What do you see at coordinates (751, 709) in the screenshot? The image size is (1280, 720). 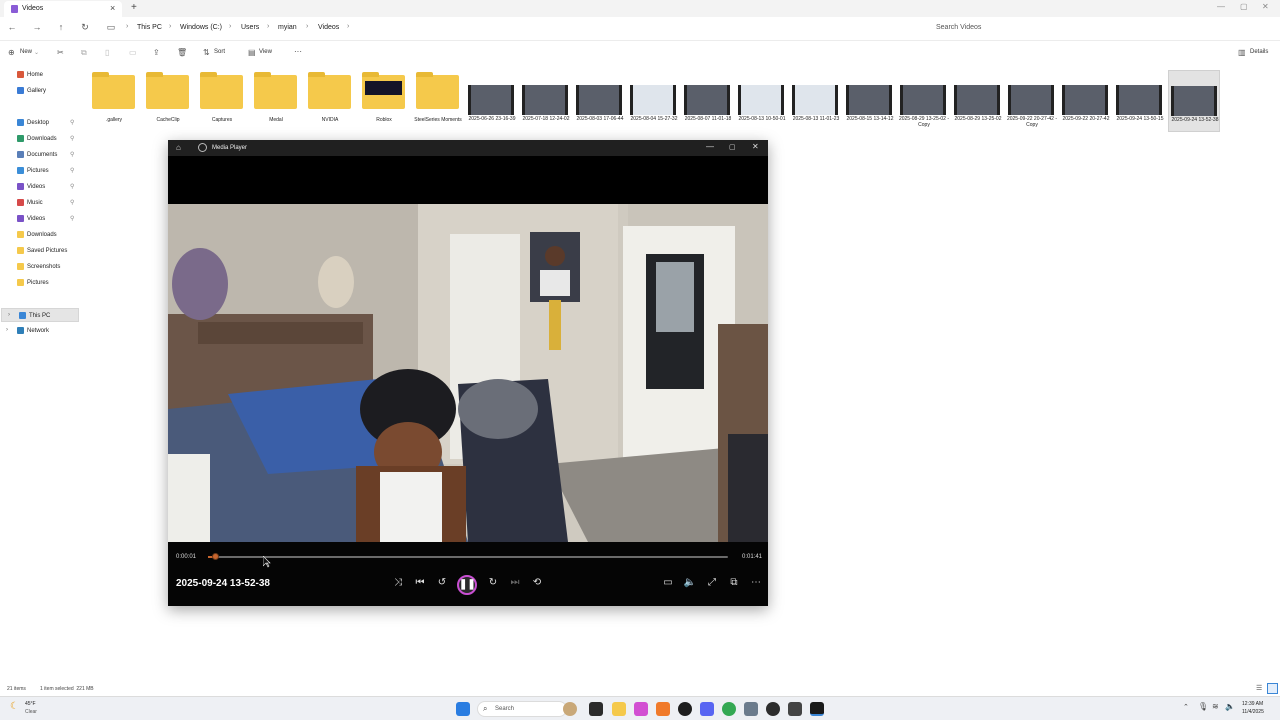 I see `settings-gear-icon` at bounding box center [751, 709].